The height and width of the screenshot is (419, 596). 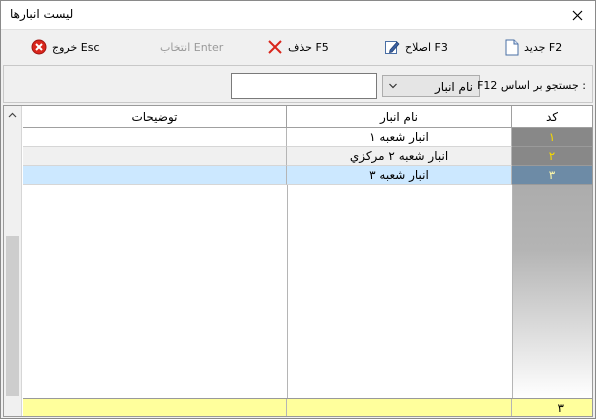 I want to click on chevron-up-icon, so click(x=12, y=114).